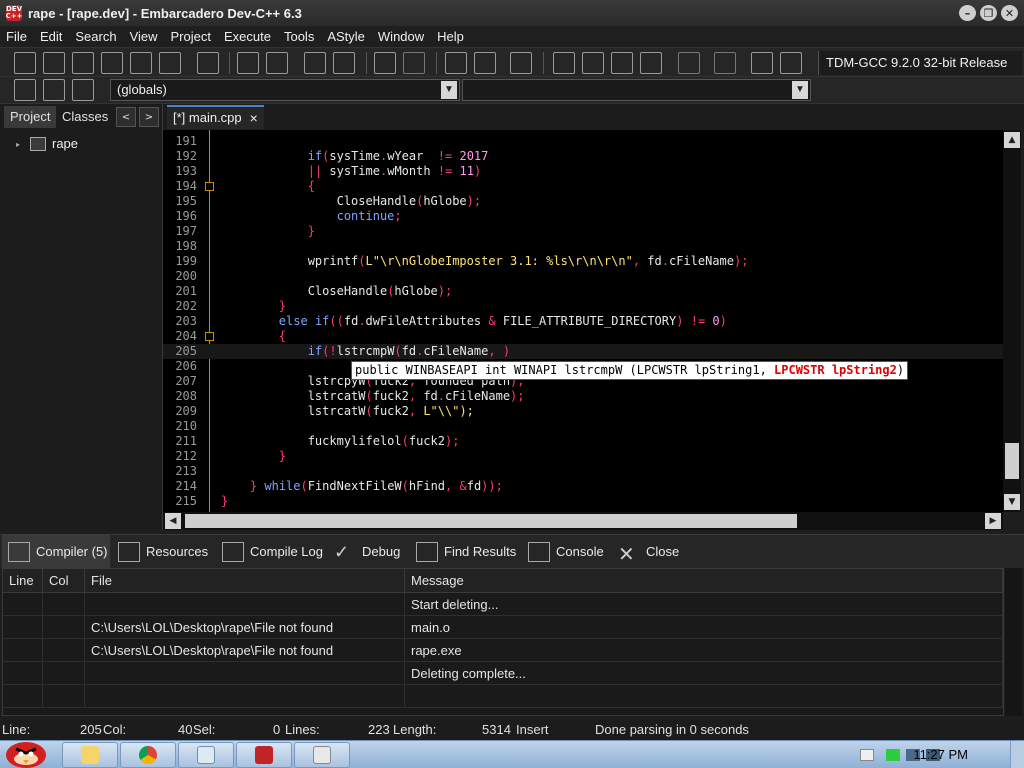 The height and width of the screenshot is (768, 1024). What do you see at coordinates (269, 551) in the screenshot?
I see `tab-compile-log: Compile Log` at bounding box center [269, 551].